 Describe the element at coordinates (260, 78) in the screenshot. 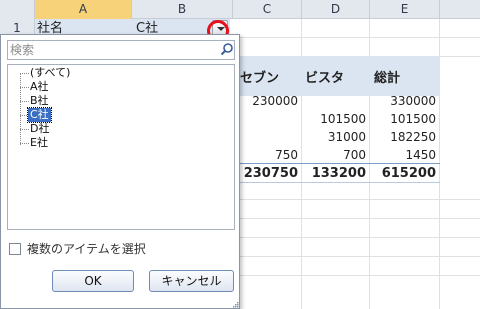

I see `pivot-header-c: セブン` at that location.